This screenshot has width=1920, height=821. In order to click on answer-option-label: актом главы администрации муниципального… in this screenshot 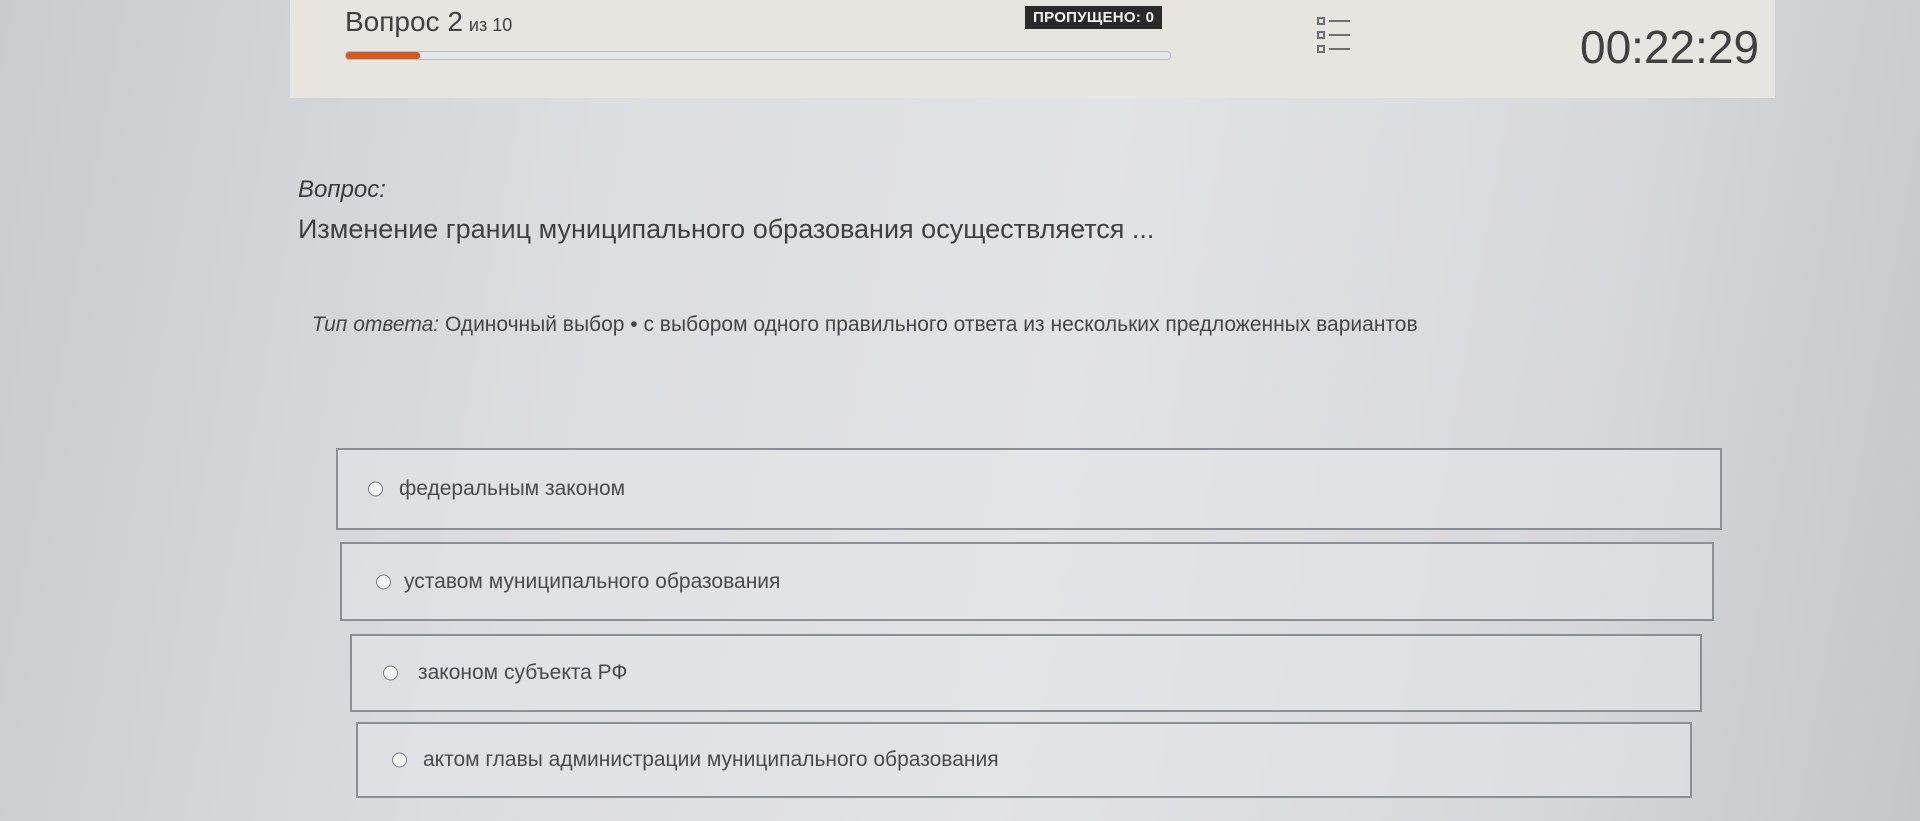, I will do `click(711, 759)`.